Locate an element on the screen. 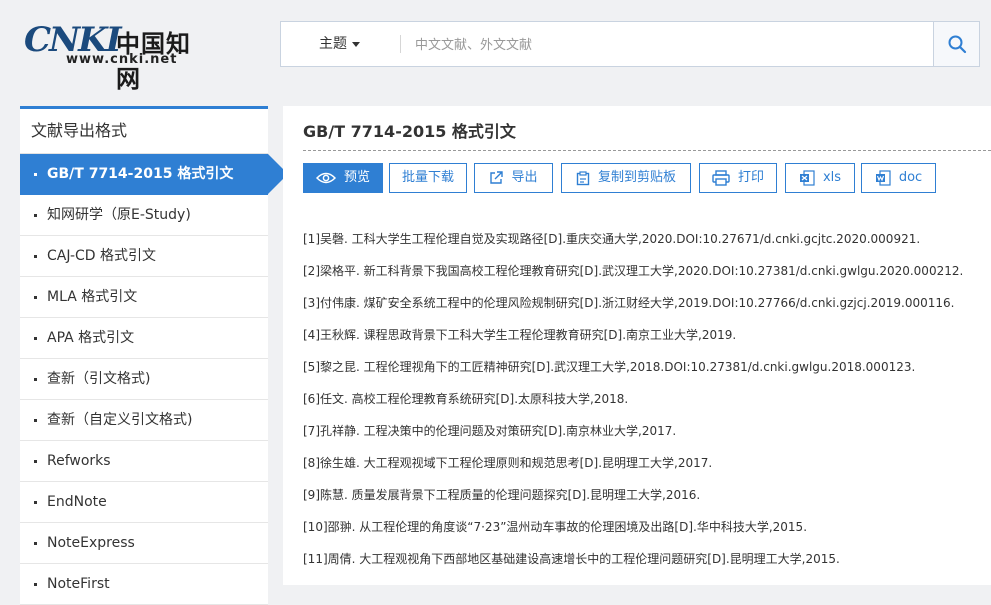 This screenshot has height=605, width=991. sidebar-item-estudy: 知网研学（原E-Study) is located at coordinates (144, 215).